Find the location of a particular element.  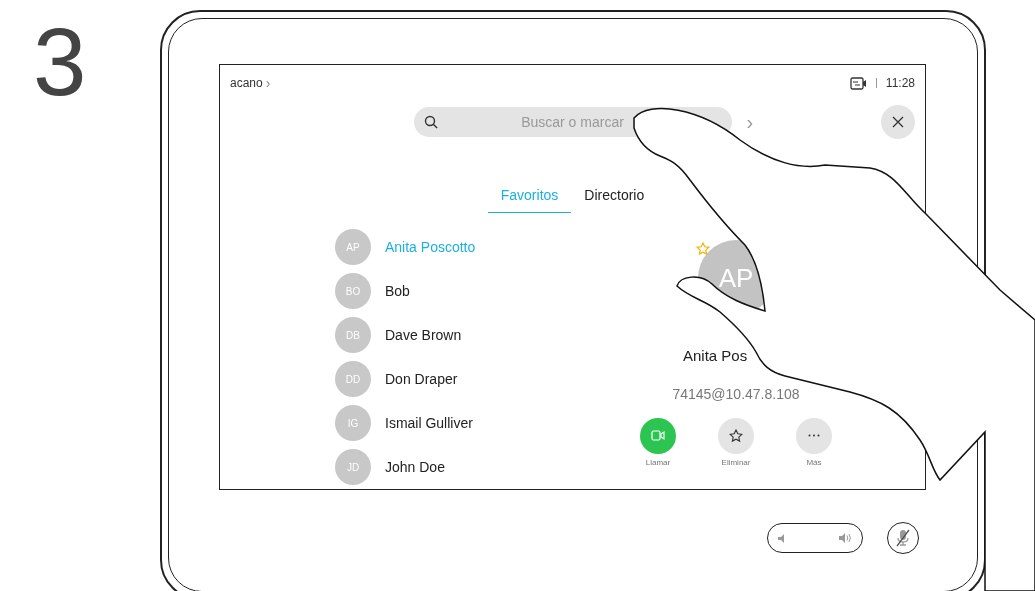

step-number: 3 is located at coordinates (60, 61).